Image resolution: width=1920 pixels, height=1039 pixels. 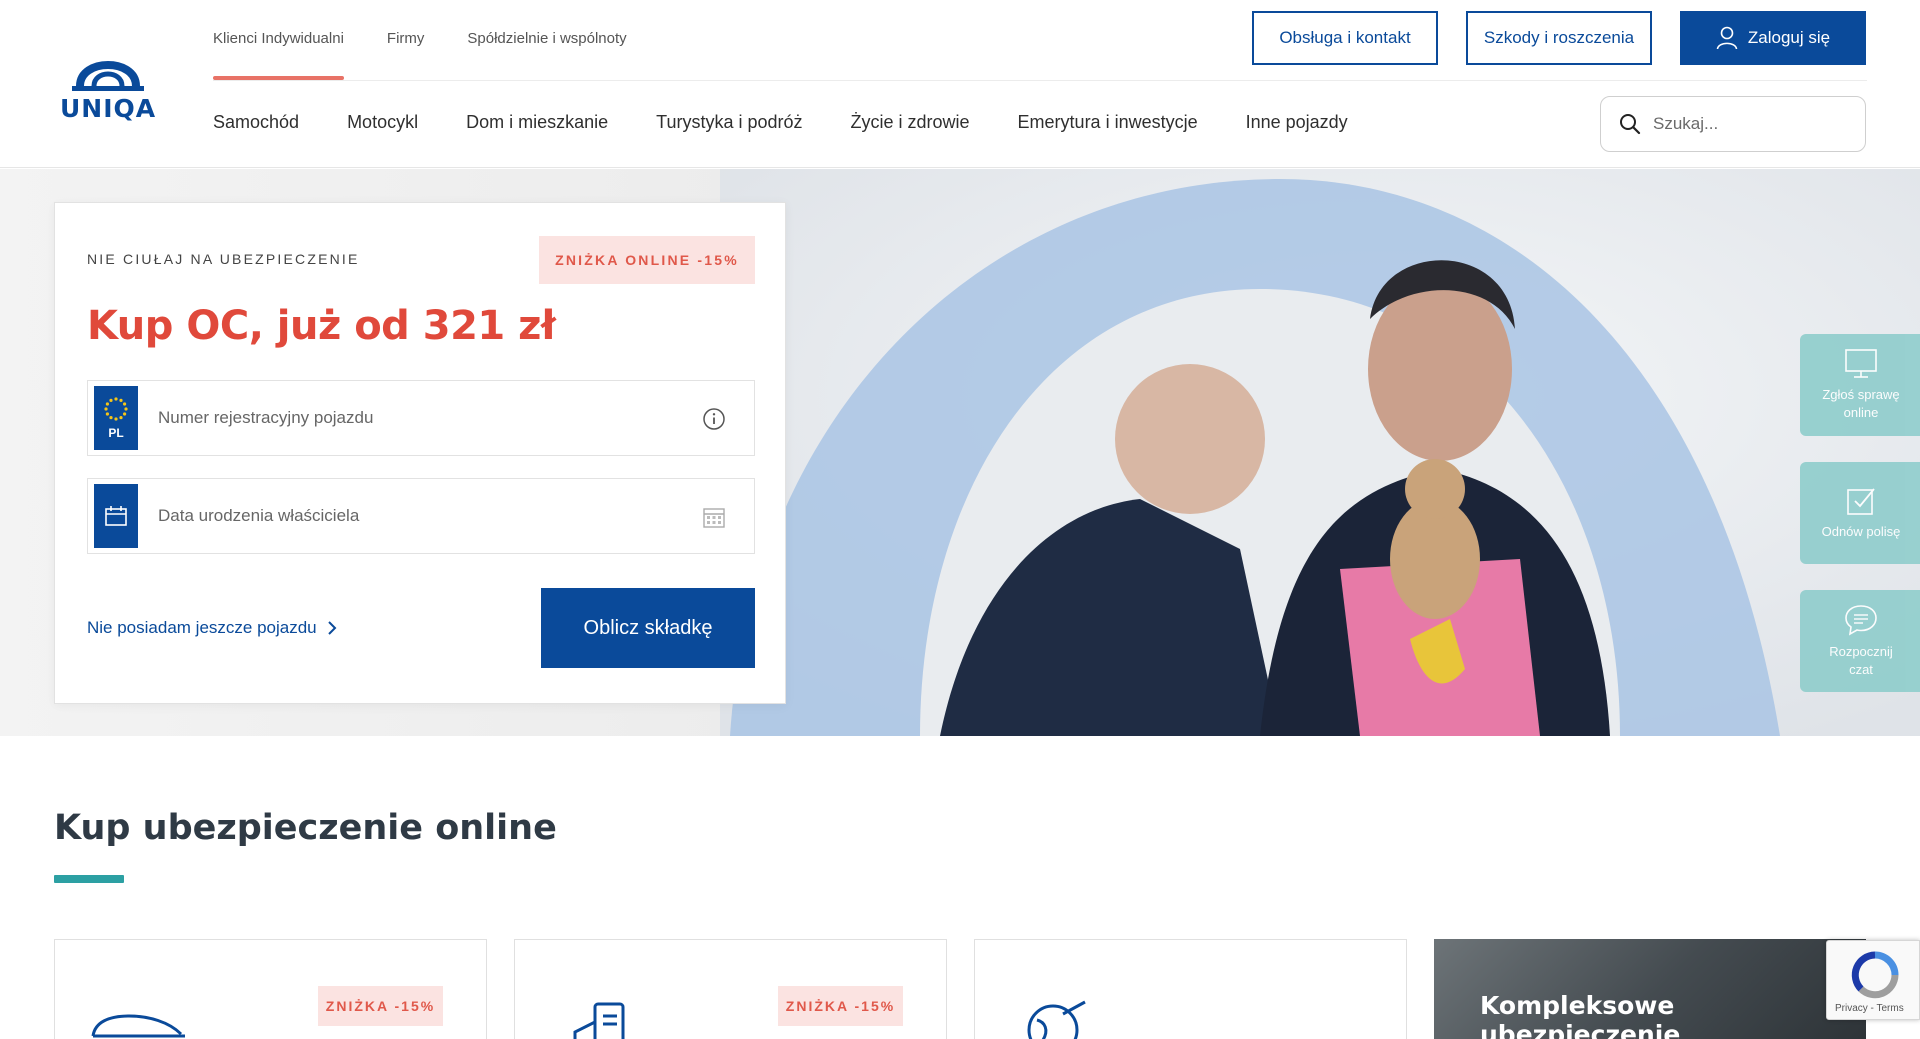 What do you see at coordinates (270, 989) in the screenshot?
I see `product-card-car: ZNIŻKA -15%` at bounding box center [270, 989].